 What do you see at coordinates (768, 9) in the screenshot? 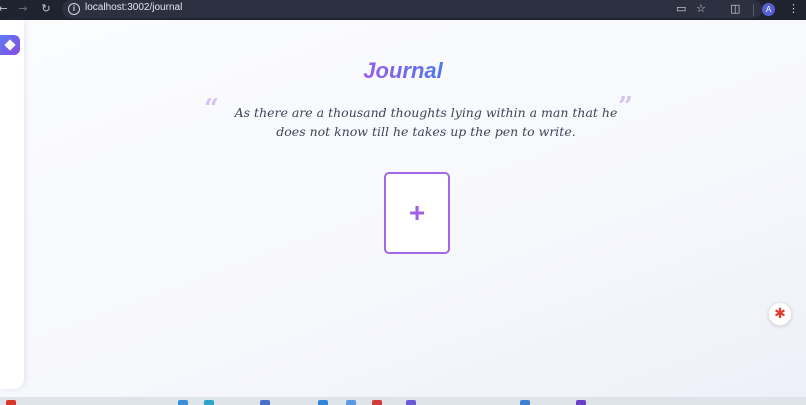
I see `profile-avatar: A` at bounding box center [768, 9].